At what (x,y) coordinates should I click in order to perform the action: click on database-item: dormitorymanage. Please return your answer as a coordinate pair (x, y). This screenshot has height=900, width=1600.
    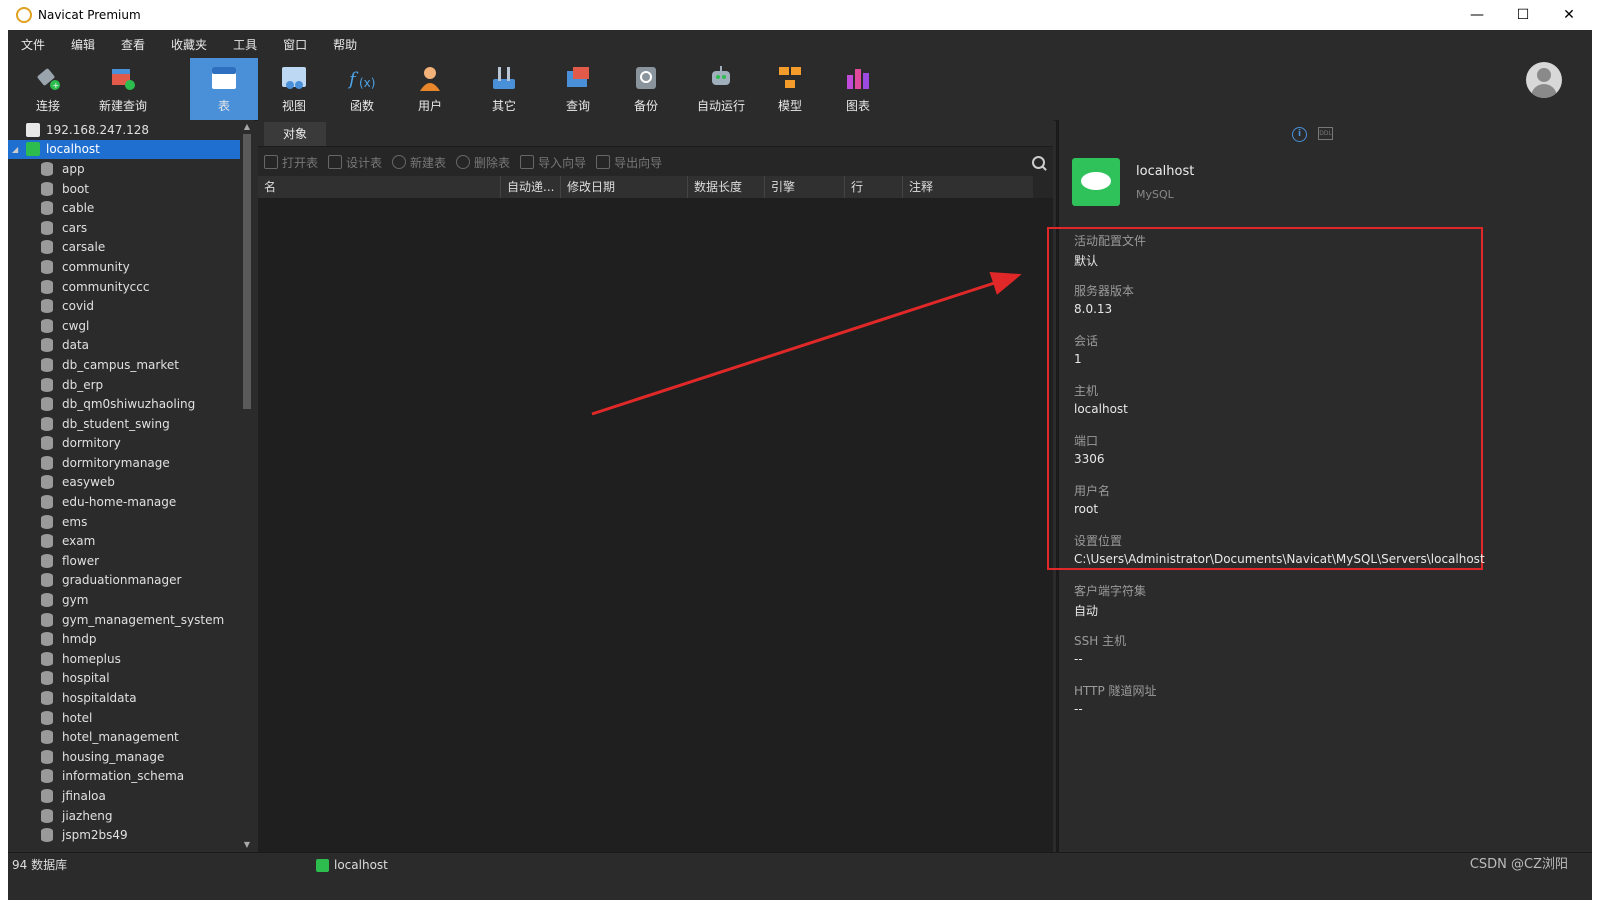
    Looking at the image, I should click on (124, 463).